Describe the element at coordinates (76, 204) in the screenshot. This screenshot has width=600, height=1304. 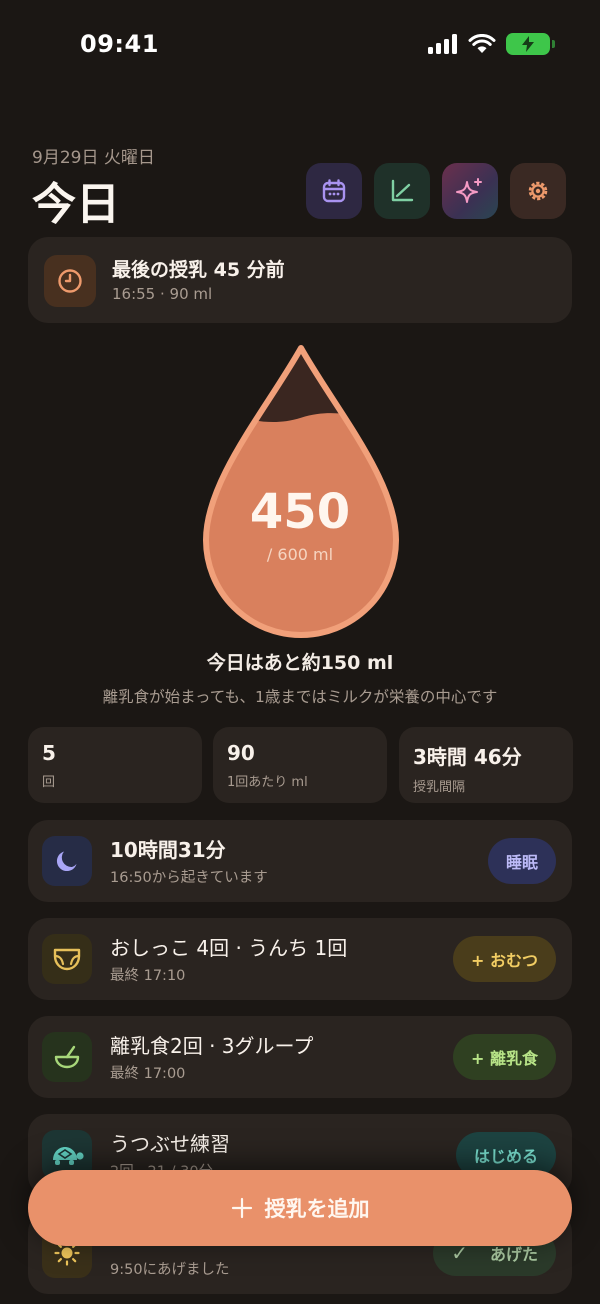
I see `page-title: 今日` at that location.